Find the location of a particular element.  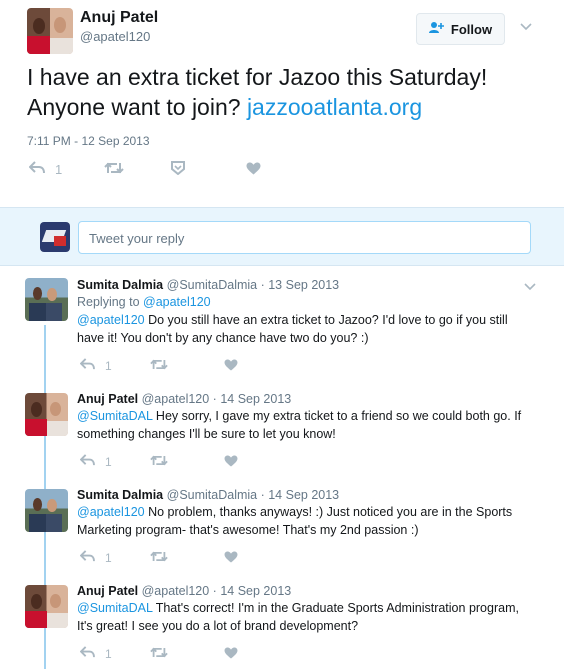

follow-button: Follow is located at coordinates (460, 29).